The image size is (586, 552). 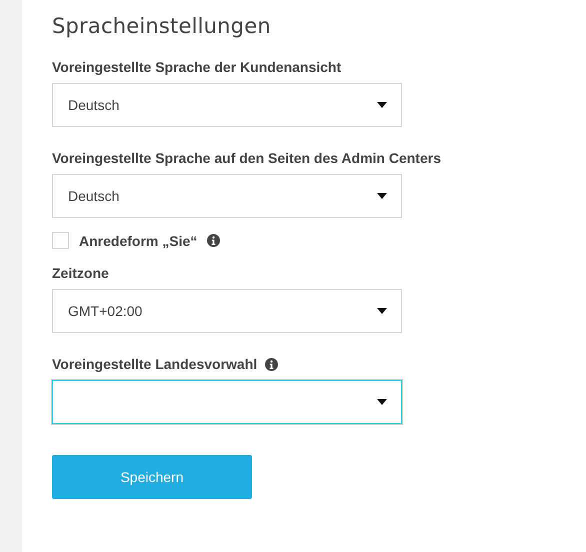 What do you see at coordinates (138, 240) in the screenshot?
I see `checkbox-label: Anredeform „Sie“` at bounding box center [138, 240].